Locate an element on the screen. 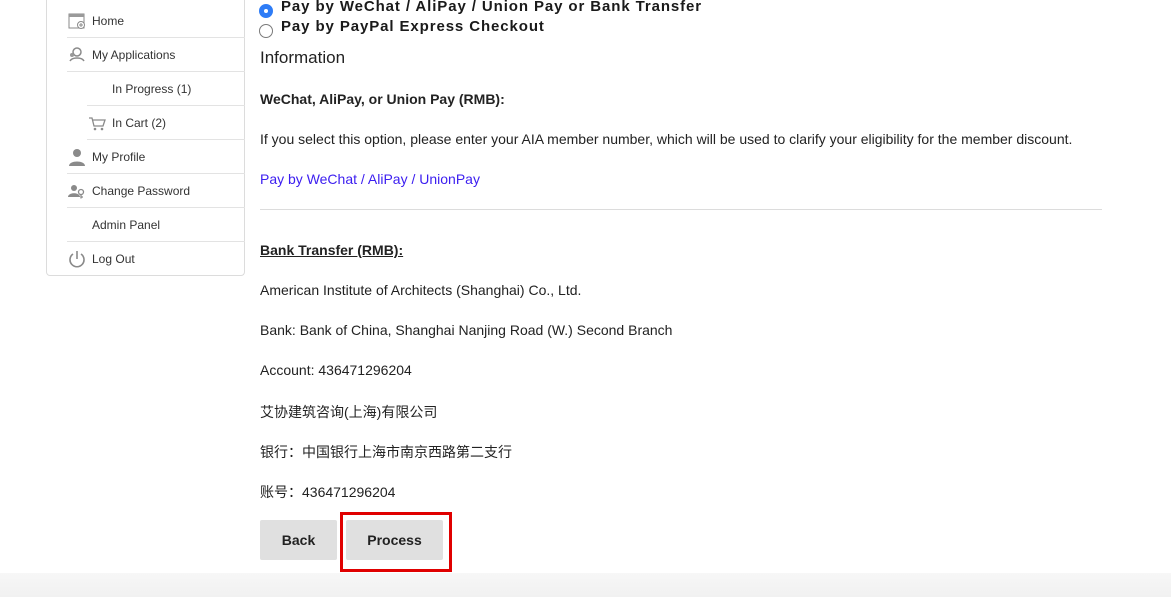 The height and width of the screenshot is (597, 1171). bank-line: 账号：436471296204 is located at coordinates (328, 492).